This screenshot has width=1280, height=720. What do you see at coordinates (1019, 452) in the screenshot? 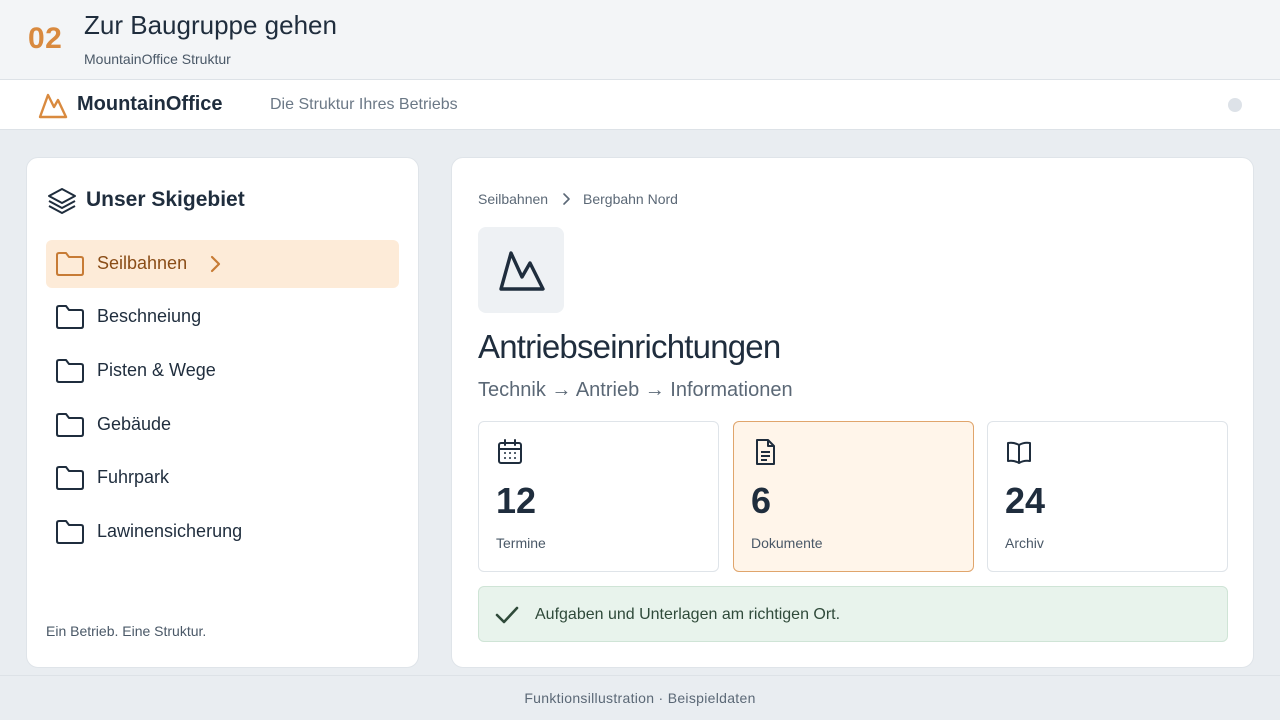
I see `book-icon` at bounding box center [1019, 452].